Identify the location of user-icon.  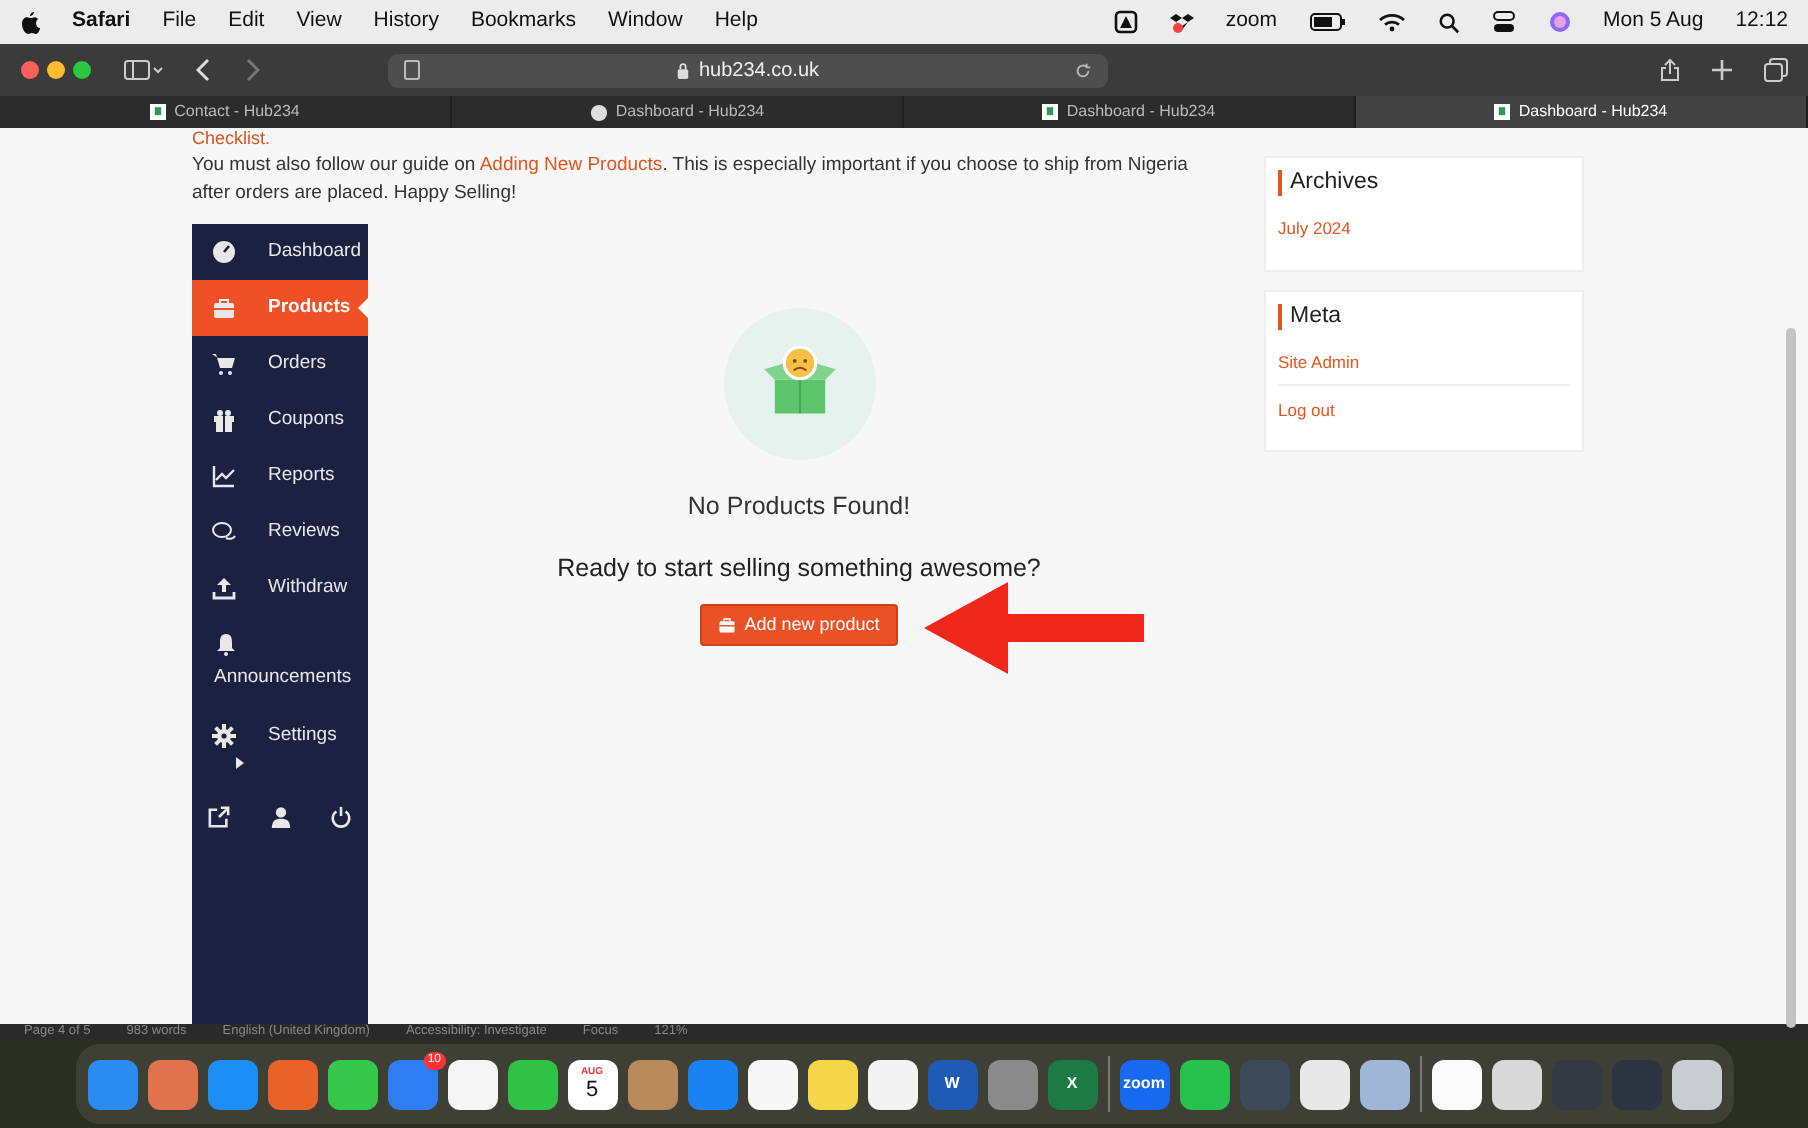
(280, 817).